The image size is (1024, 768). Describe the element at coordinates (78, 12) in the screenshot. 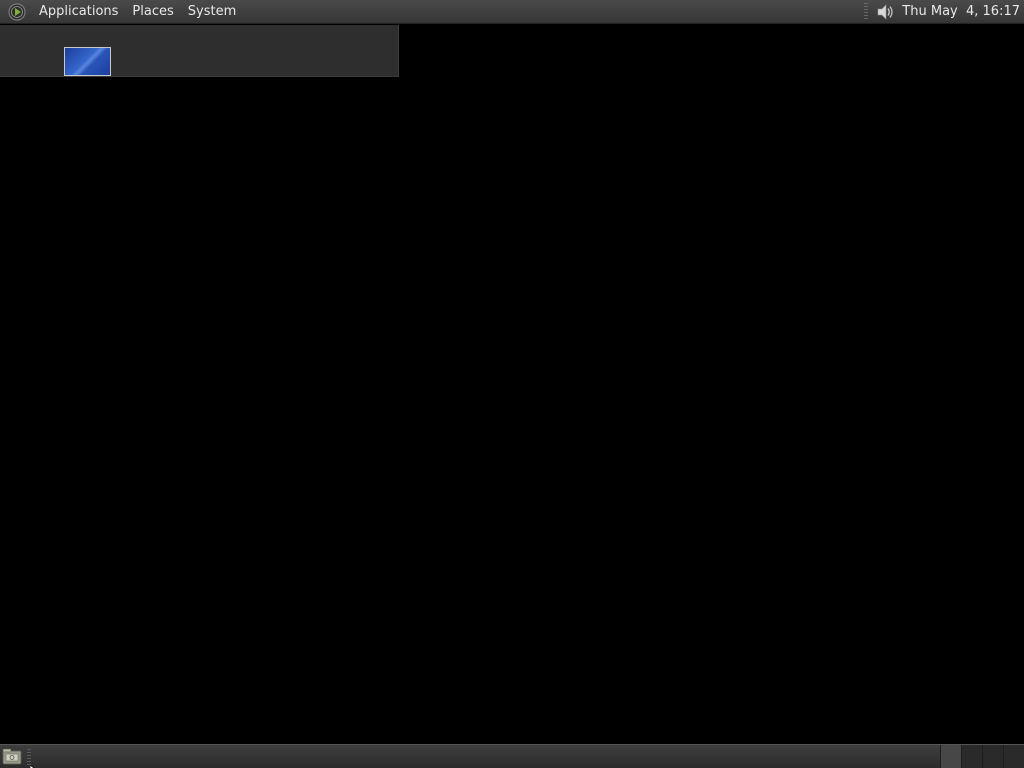

I see `menu-applications: Applications` at that location.